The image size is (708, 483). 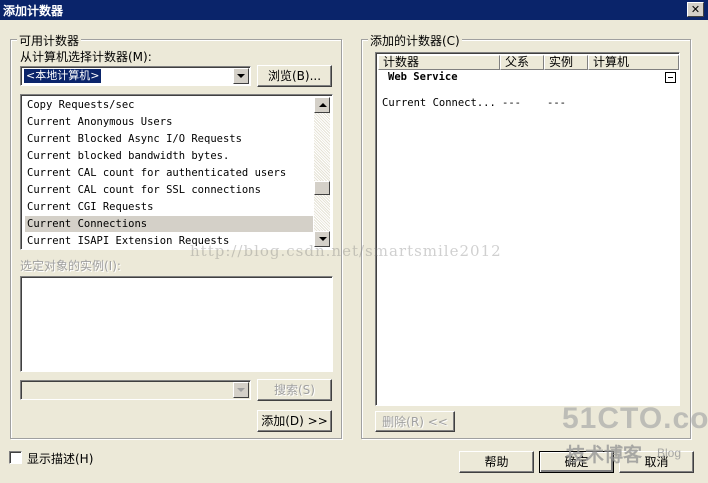 I want to click on instances-label: 选定对象的实例(I):, so click(x=70, y=266).